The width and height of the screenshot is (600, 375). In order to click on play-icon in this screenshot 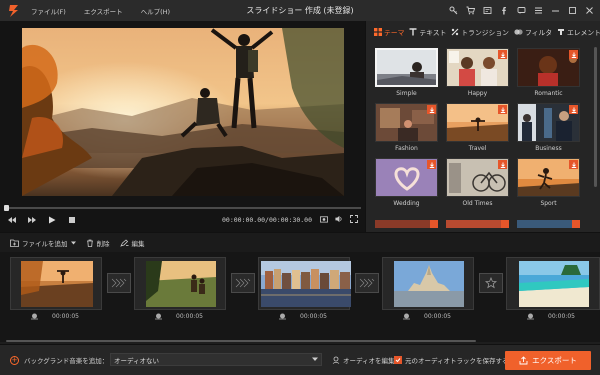, I will do `click(52, 220)`.